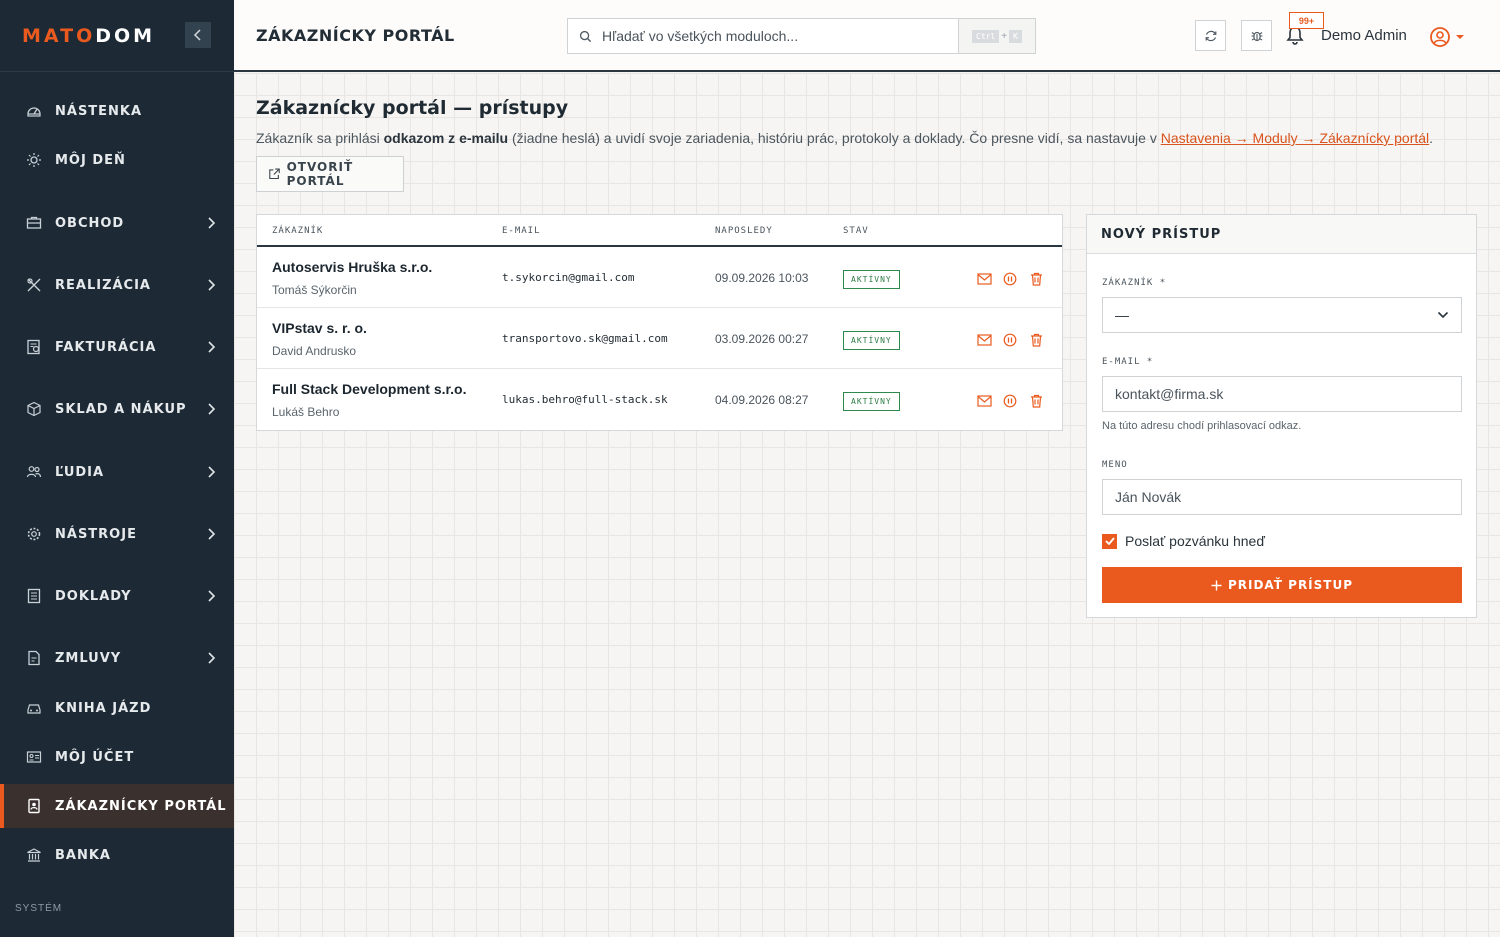 This screenshot has height=937, width=1500. I want to click on portal-icon, so click(34, 806).